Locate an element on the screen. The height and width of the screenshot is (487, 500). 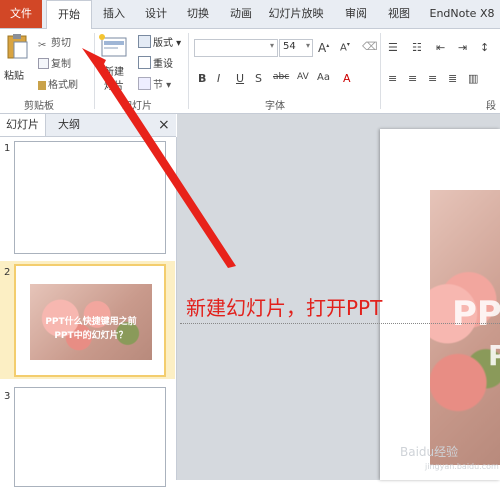
tab-animations: 动画 is located at coordinates (241, 14).